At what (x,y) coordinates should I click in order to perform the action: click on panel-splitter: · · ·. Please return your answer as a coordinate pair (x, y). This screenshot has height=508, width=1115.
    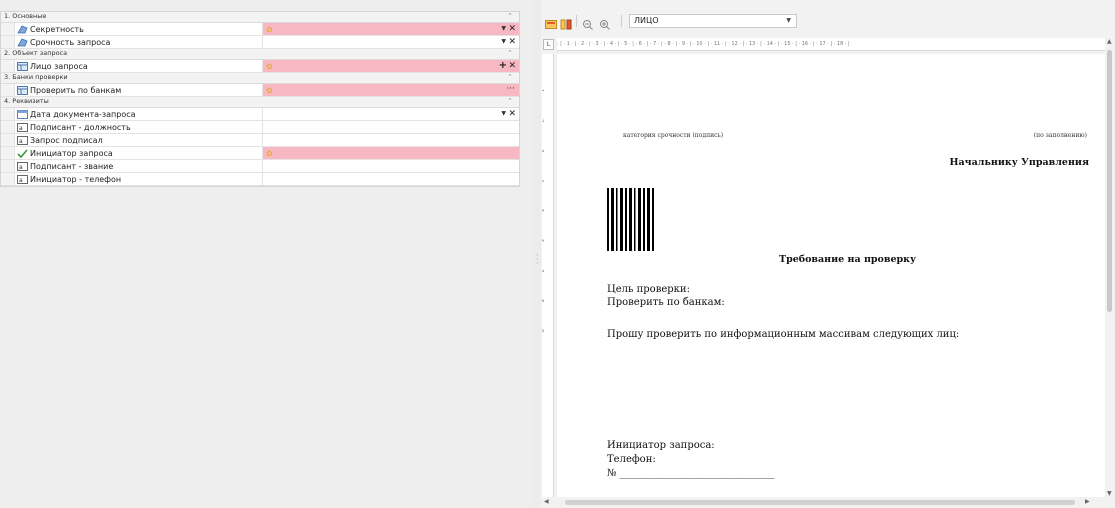
    Looking at the image, I should click on (537, 254).